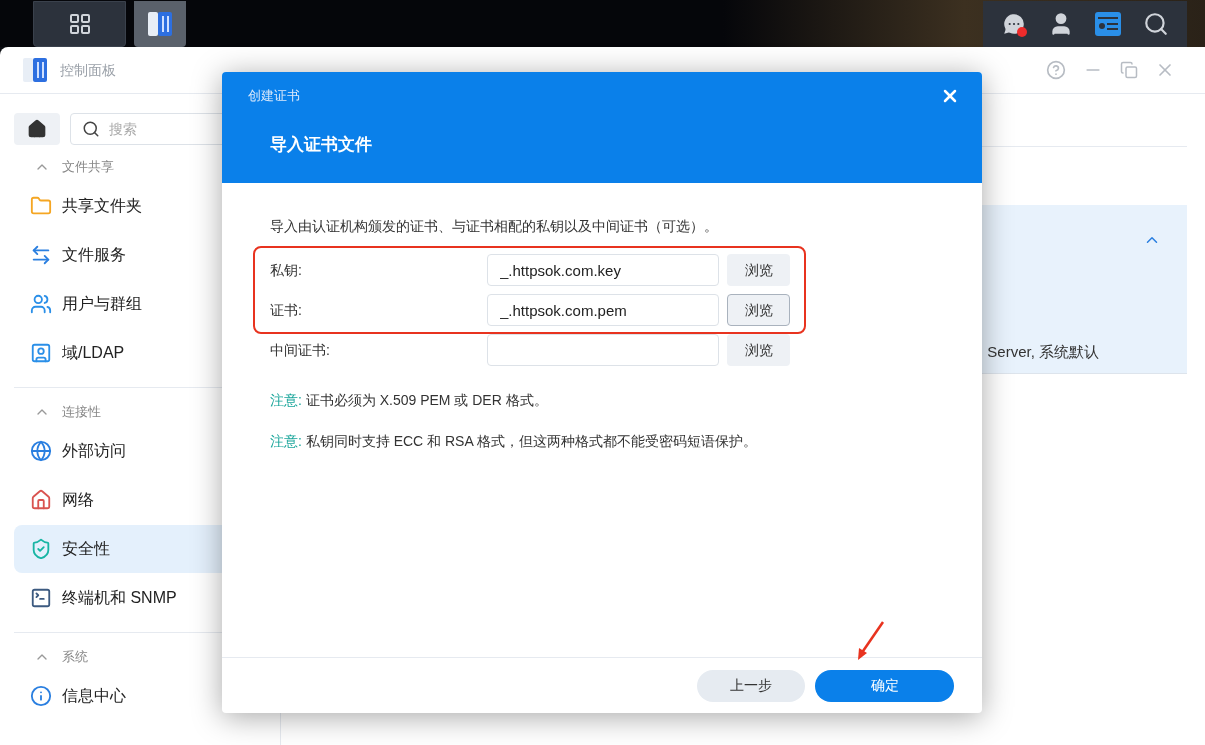  Describe the element at coordinates (88, 70) in the screenshot. I see `window-title: 控制面板` at that location.